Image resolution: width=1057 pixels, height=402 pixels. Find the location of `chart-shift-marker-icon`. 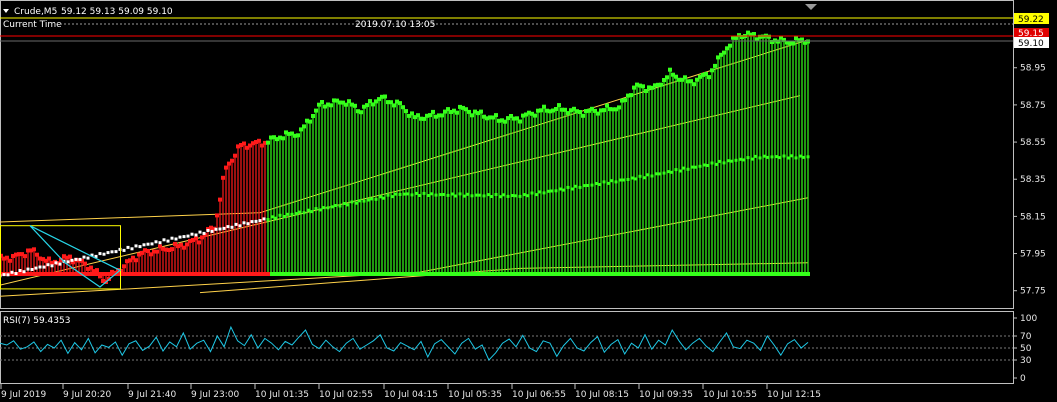

chart-shift-marker-icon is located at coordinates (811, 7).